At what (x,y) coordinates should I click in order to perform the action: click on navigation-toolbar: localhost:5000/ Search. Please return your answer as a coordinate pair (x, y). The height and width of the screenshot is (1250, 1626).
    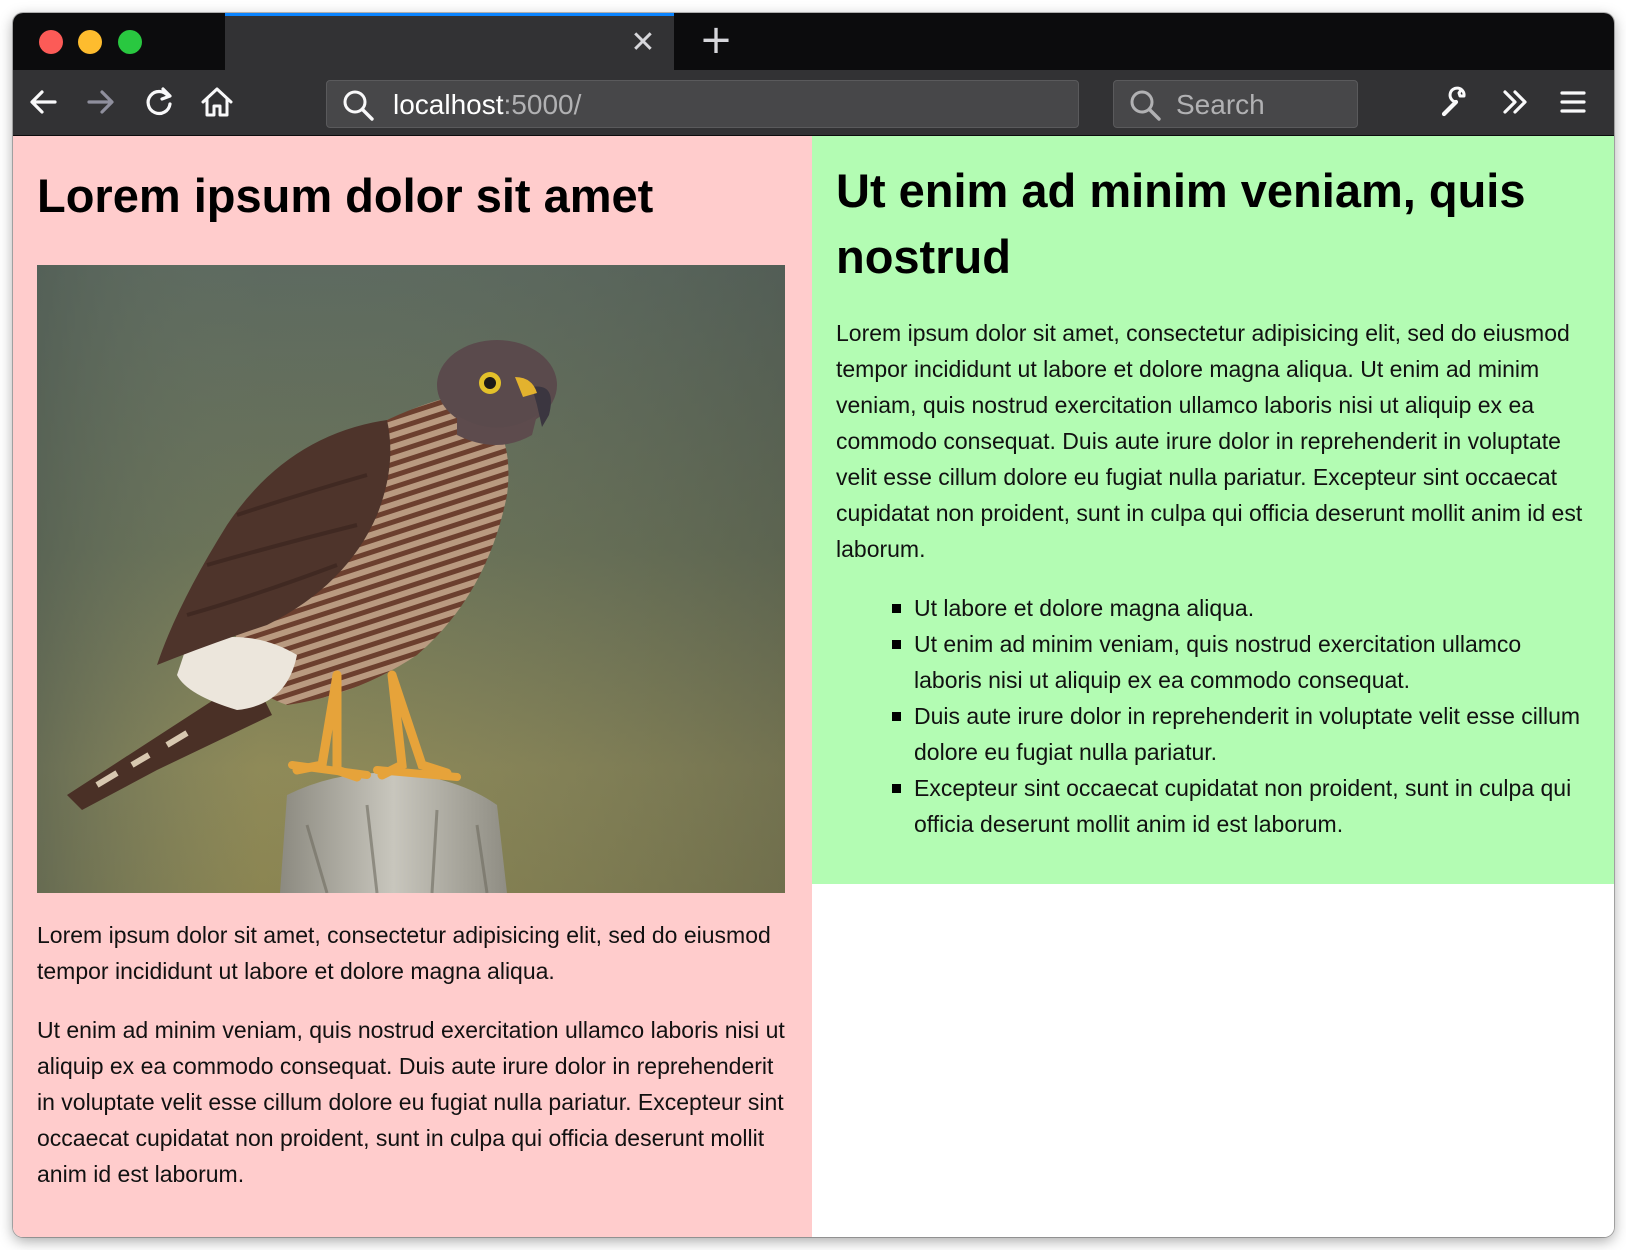
    Looking at the image, I should click on (813, 103).